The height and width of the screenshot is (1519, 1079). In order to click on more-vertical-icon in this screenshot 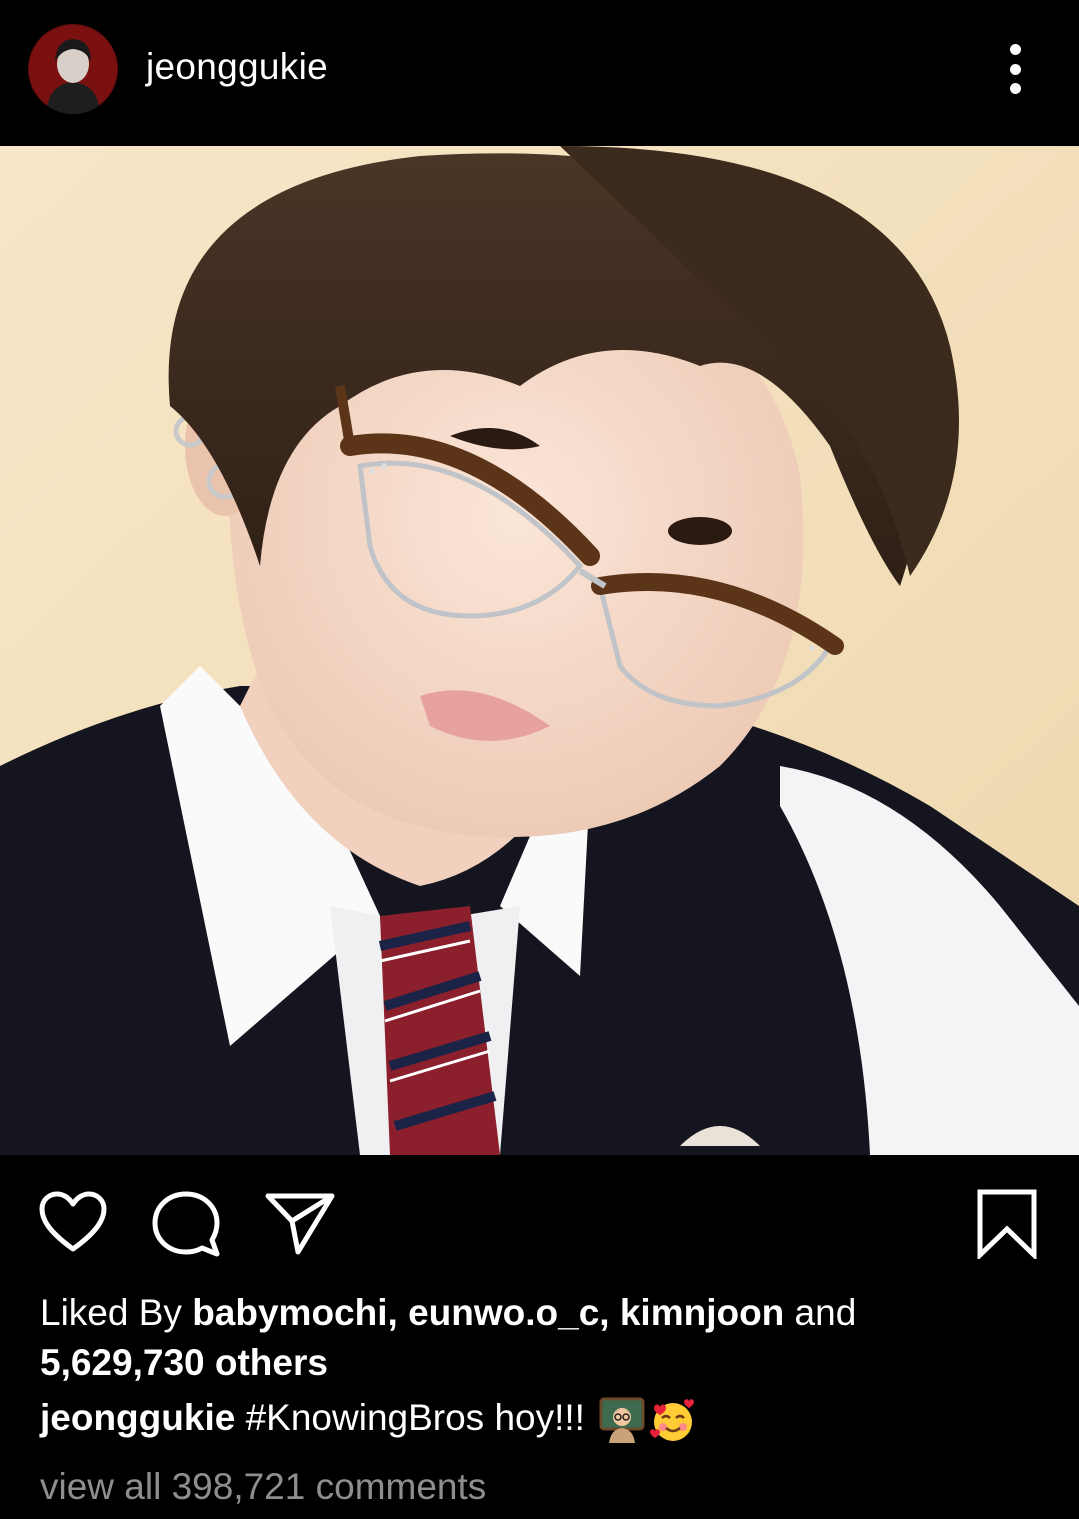, I will do `click(1015, 69)`.